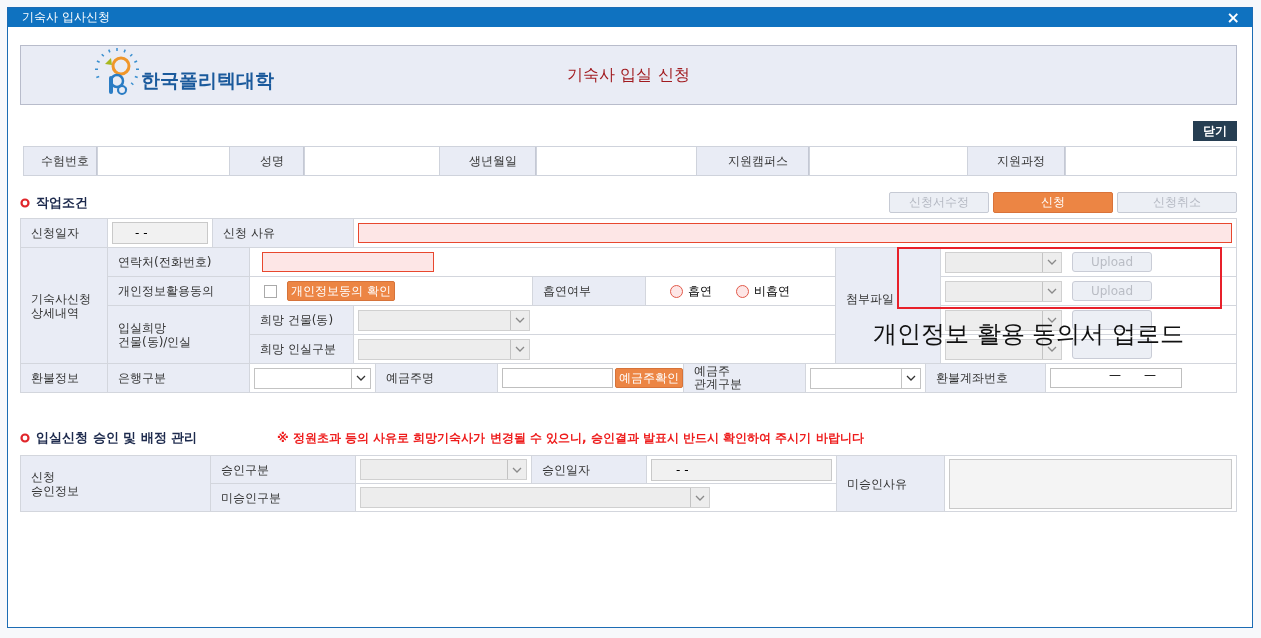 The height and width of the screenshot is (638, 1261). What do you see at coordinates (744, 378) in the screenshot?
I see `field-label: 예금주 관계구분` at bounding box center [744, 378].